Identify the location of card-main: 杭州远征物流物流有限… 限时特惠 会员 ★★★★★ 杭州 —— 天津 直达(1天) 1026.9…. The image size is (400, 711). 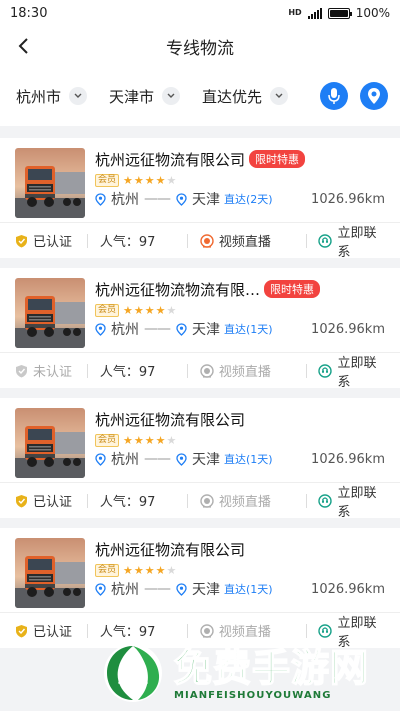
(200, 310).